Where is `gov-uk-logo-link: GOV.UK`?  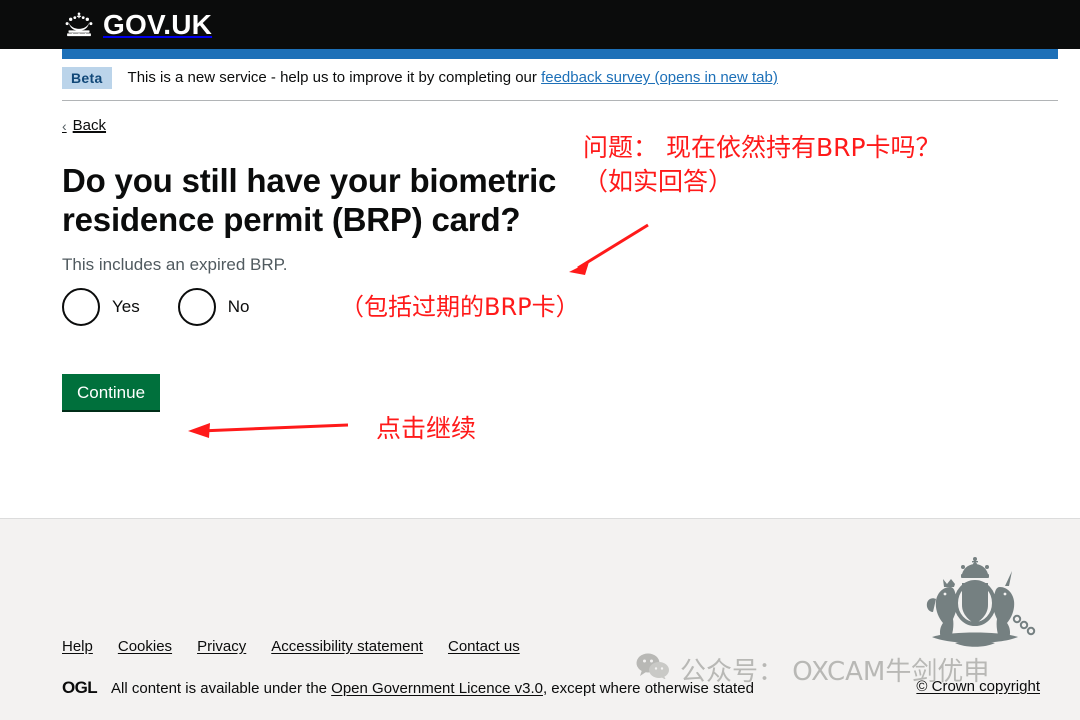
gov-uk-logo-link: GOV.UK is located at coordinates (137, 24).